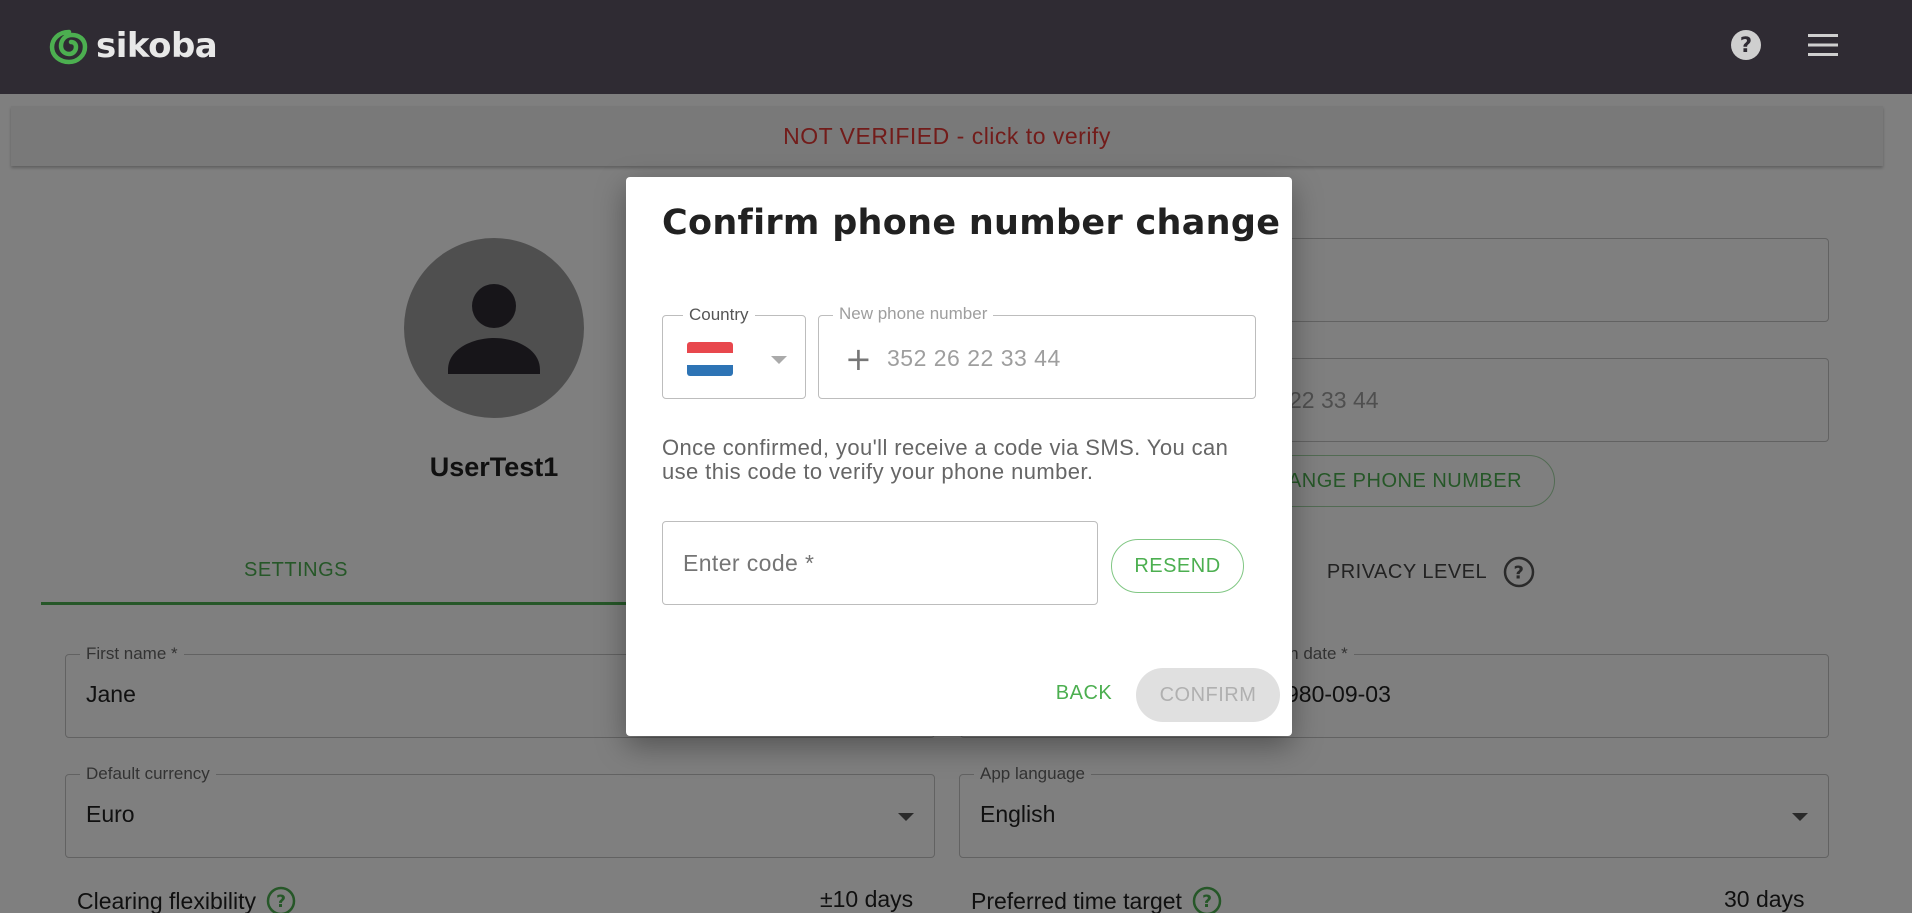  I want to click on country-label: Country, so click(719, 315).